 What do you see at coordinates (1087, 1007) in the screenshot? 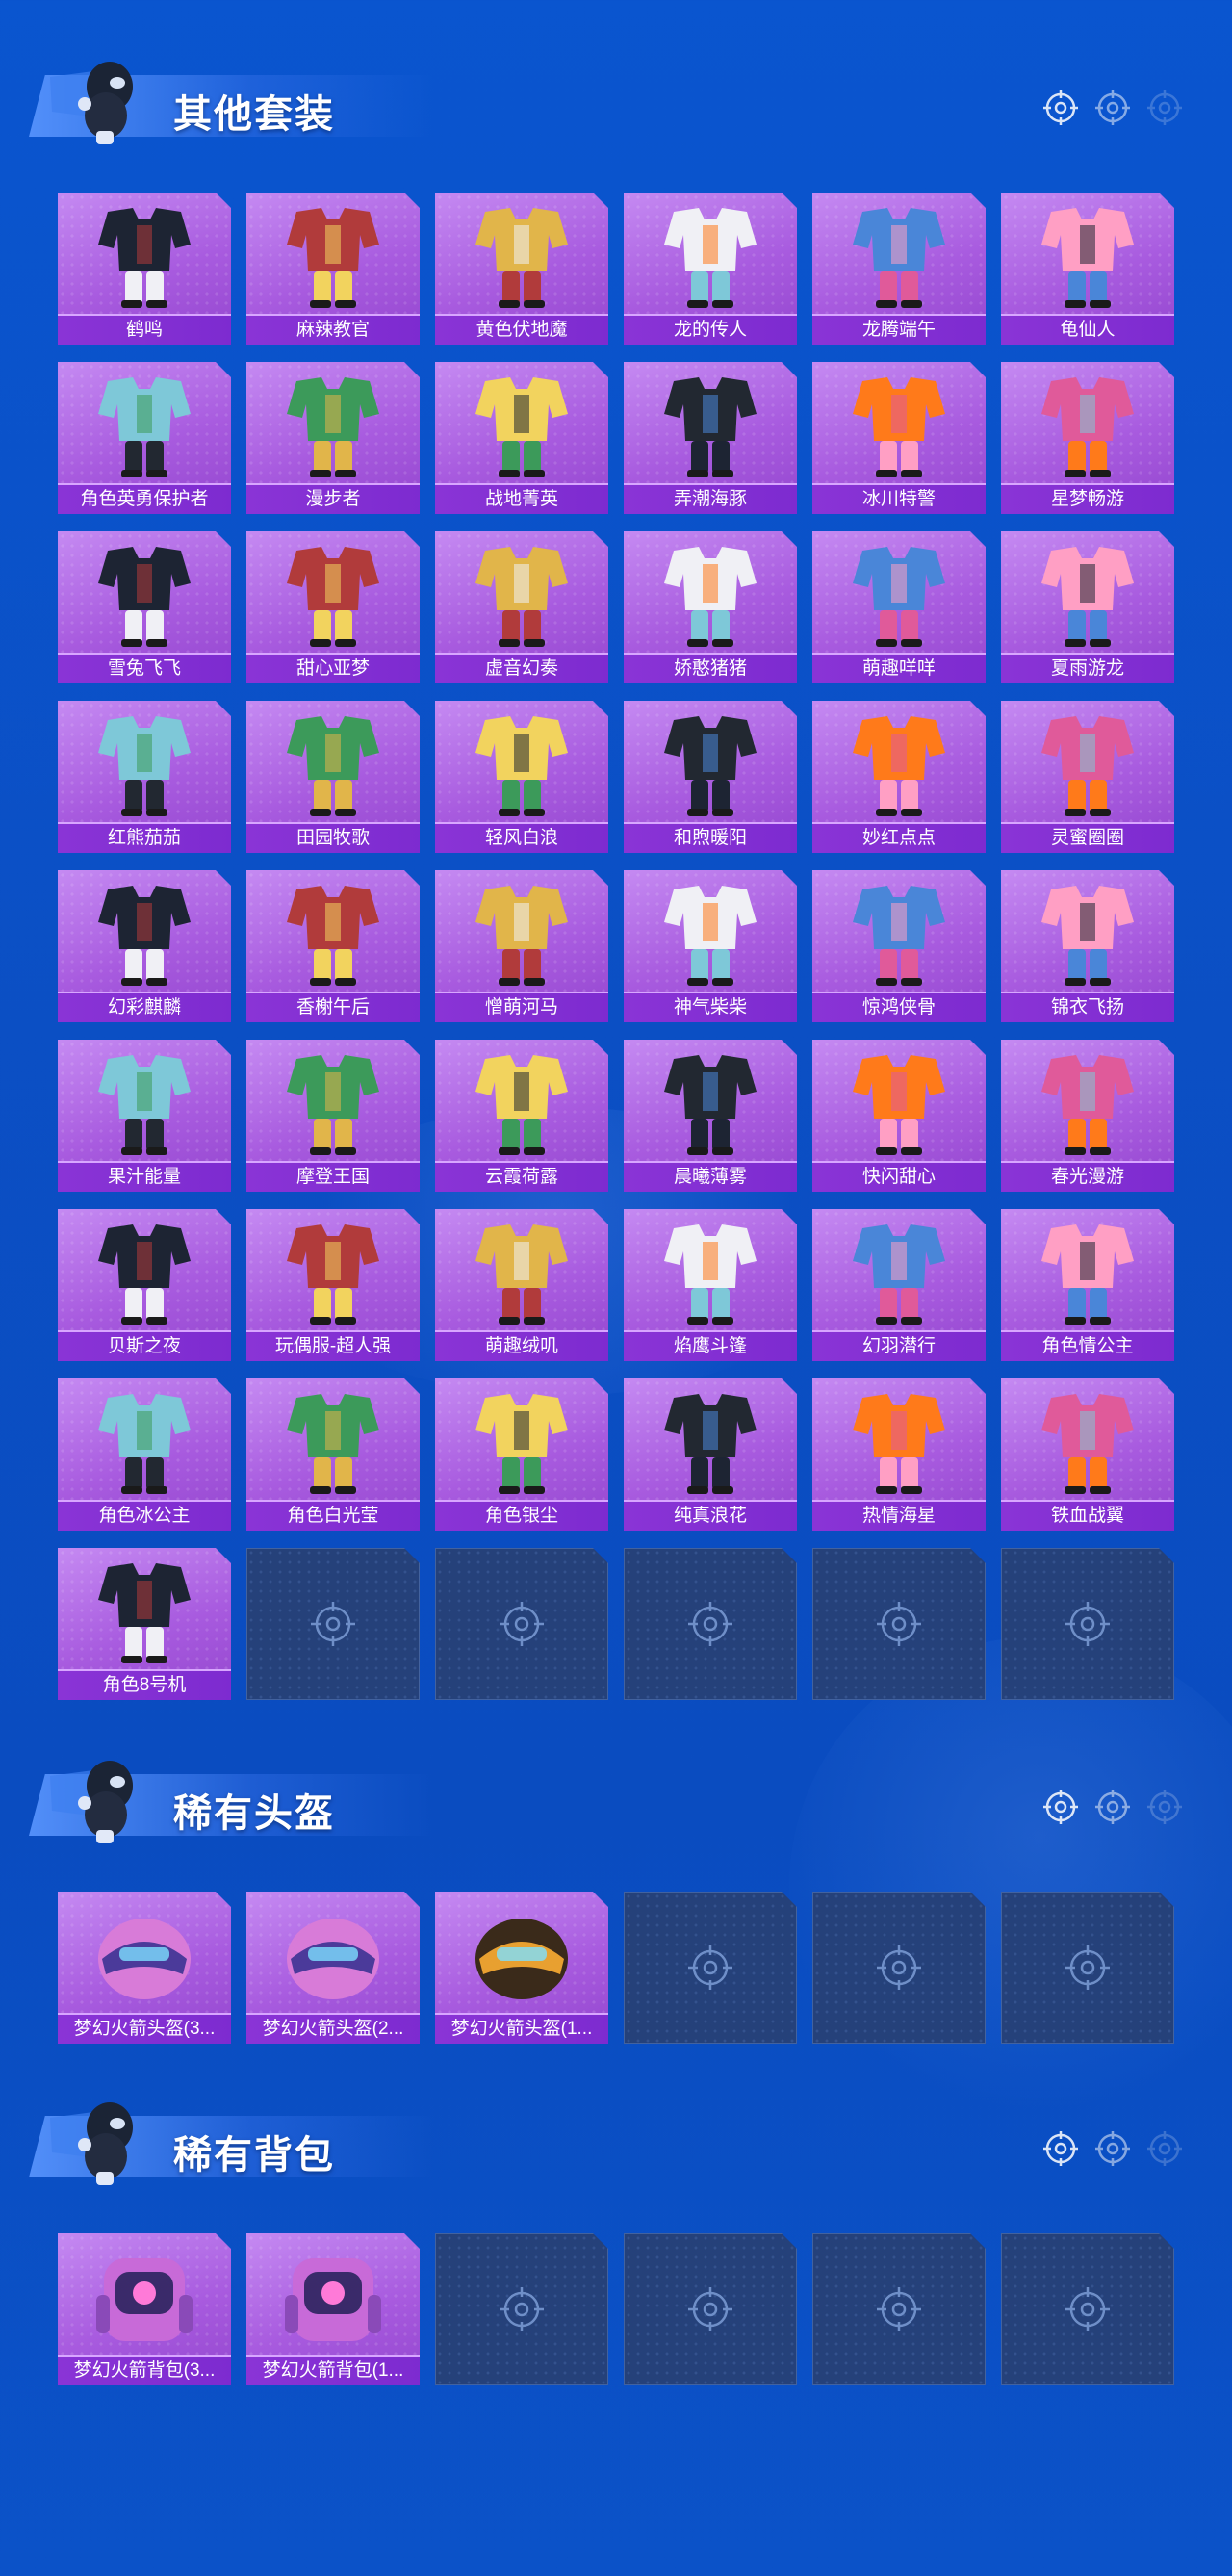
I see `item-name: 锦衣飞扬` at bounding box center [1087, 1007].